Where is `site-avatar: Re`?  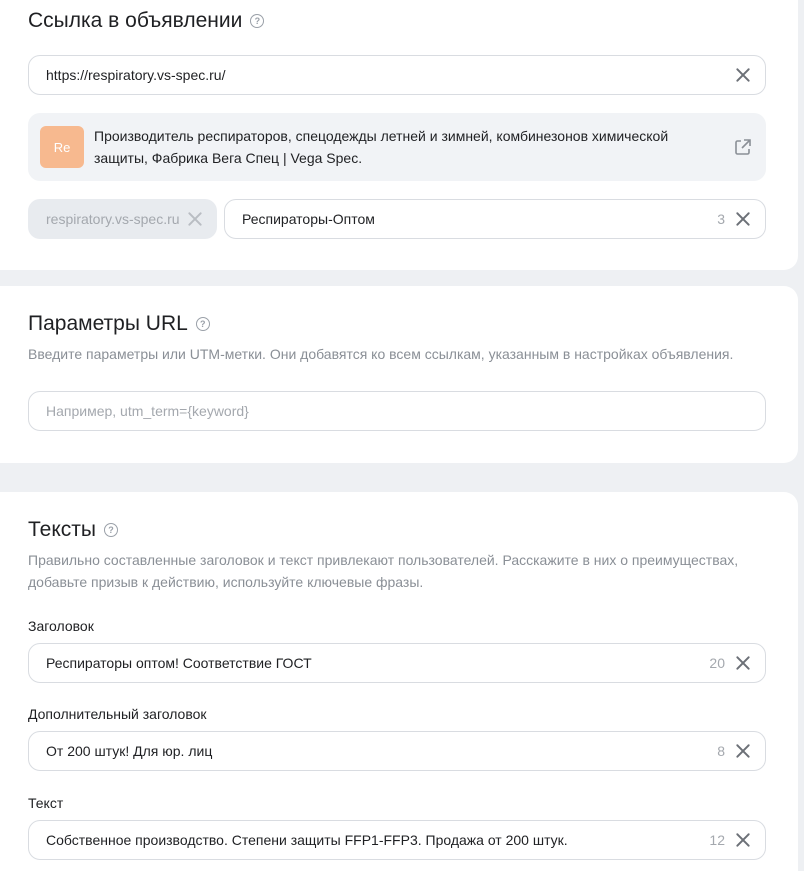
site-avatar: Re is located at coordinates (62, 147).